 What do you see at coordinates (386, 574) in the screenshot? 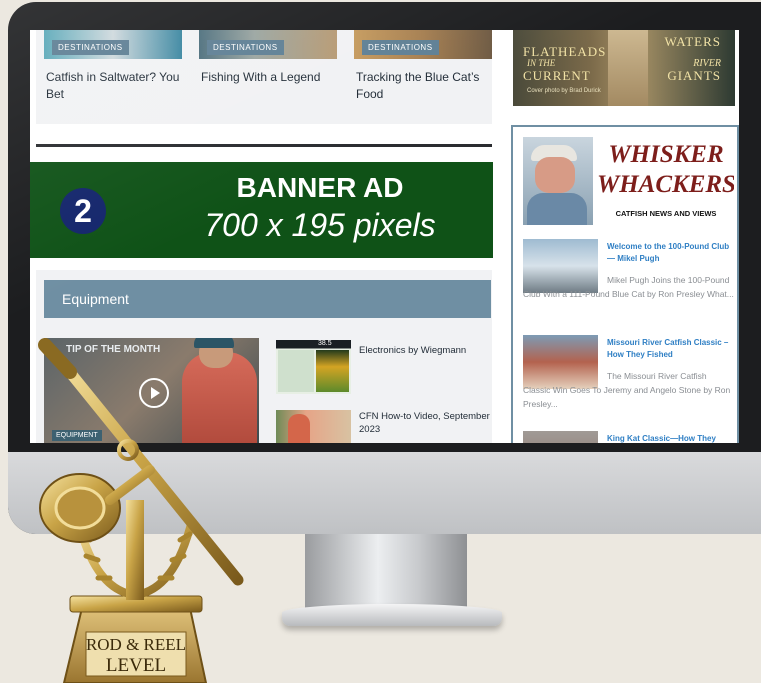
I see `monitor-stand` at bounding box center [386, 574].